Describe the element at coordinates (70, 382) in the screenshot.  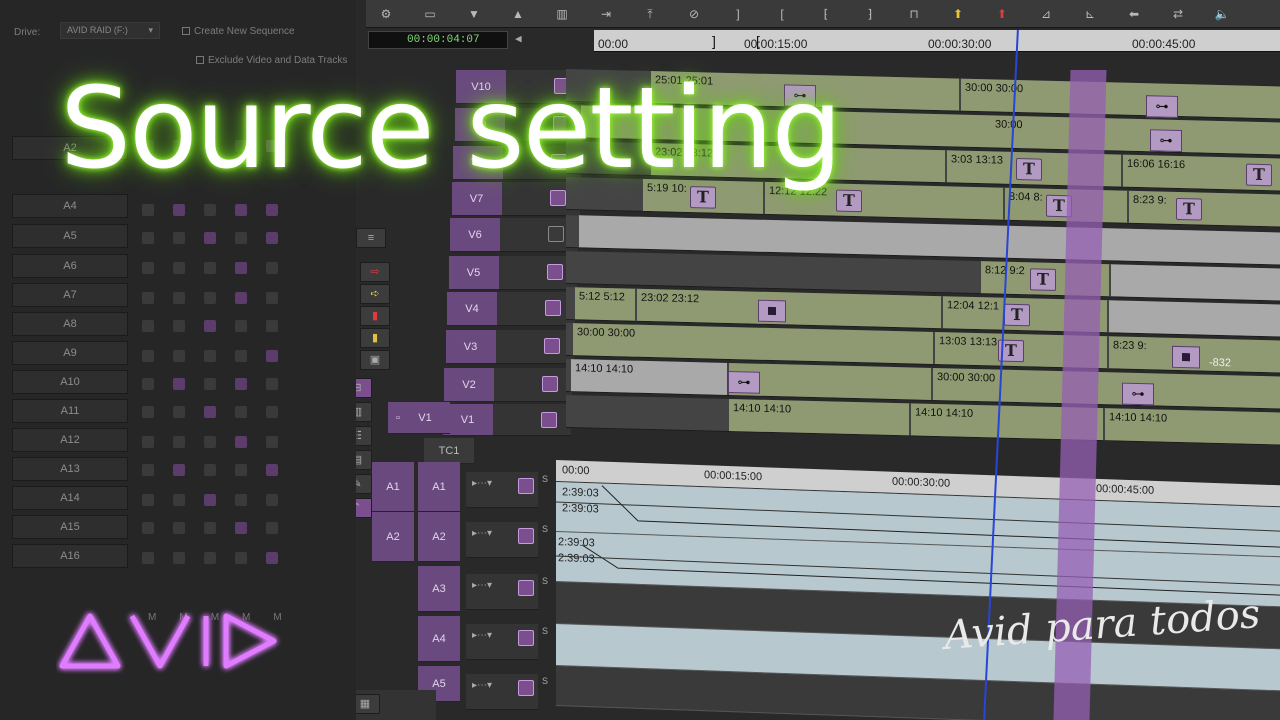
I see `track-row-a10: A10` at that location.